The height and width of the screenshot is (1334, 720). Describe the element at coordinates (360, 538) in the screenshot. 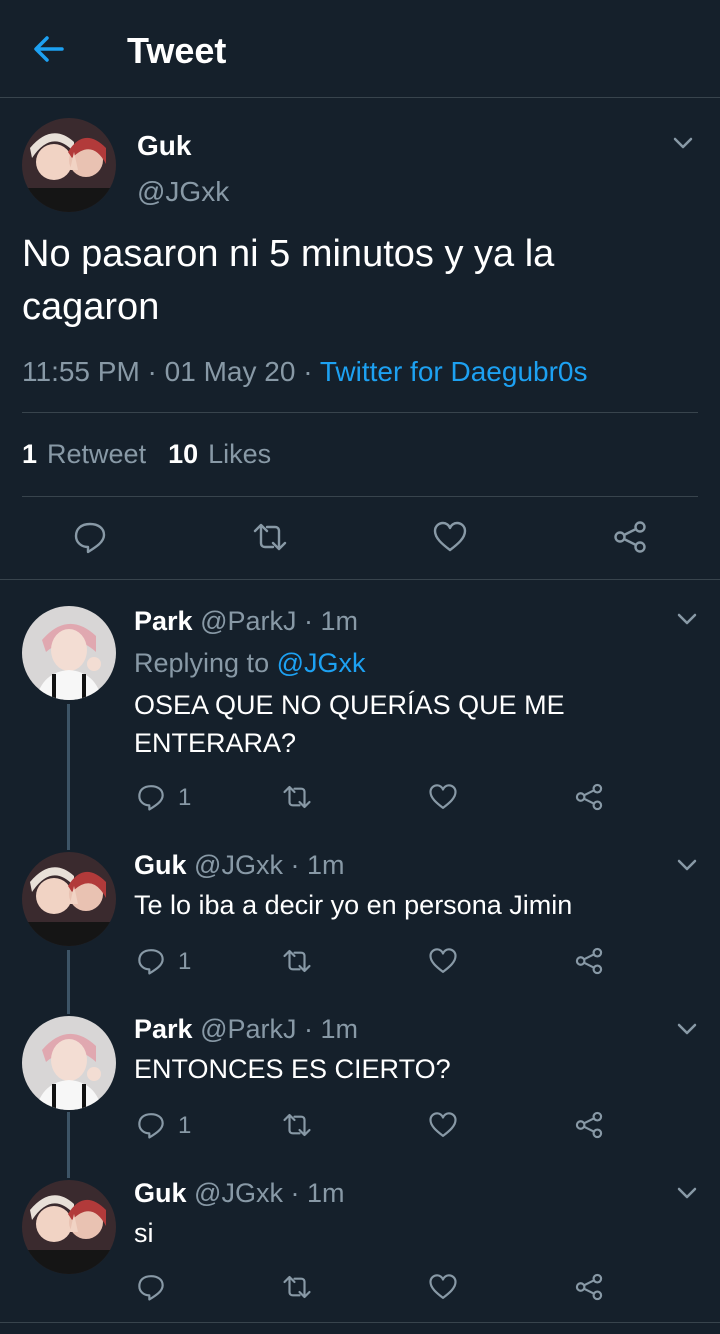

I see `tweet-actions` at that location.